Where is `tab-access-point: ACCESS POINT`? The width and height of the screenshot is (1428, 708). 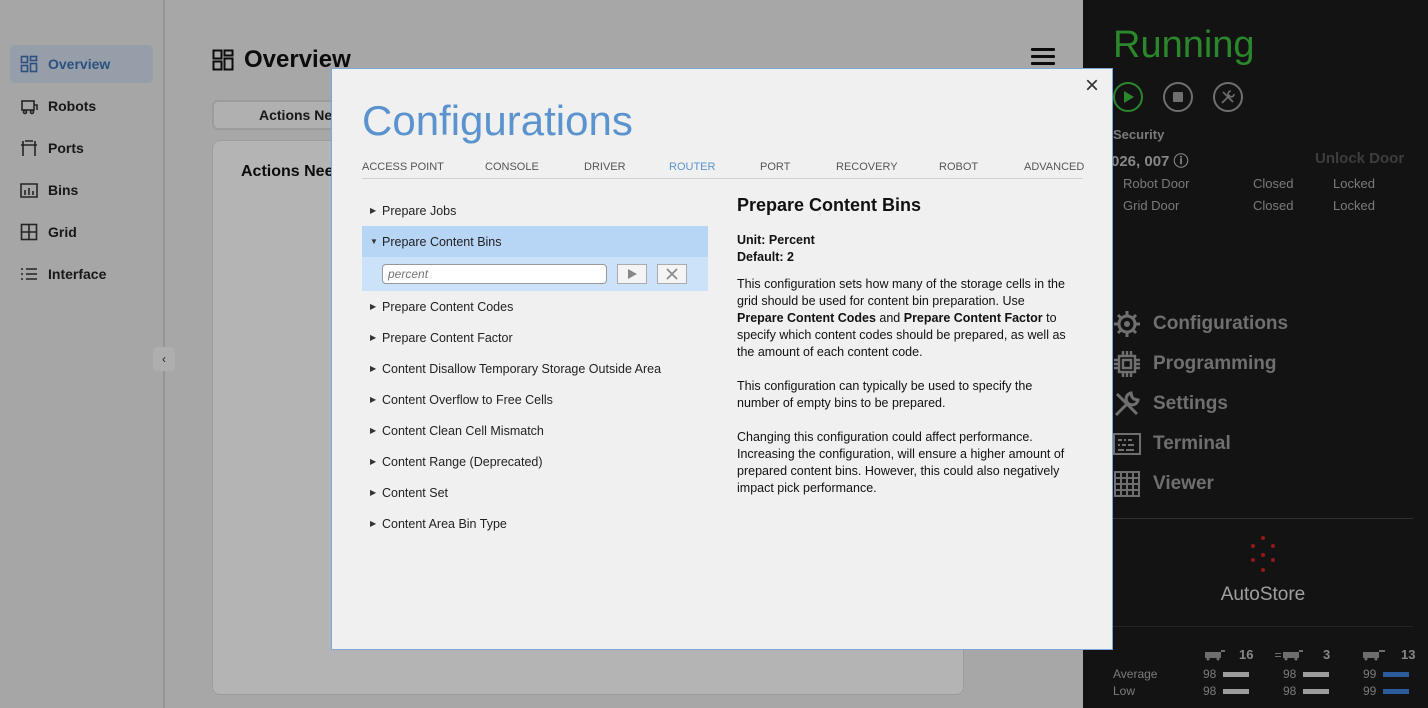 tab-access-point: ACCESS POINT is located at coordinates (403, 167).